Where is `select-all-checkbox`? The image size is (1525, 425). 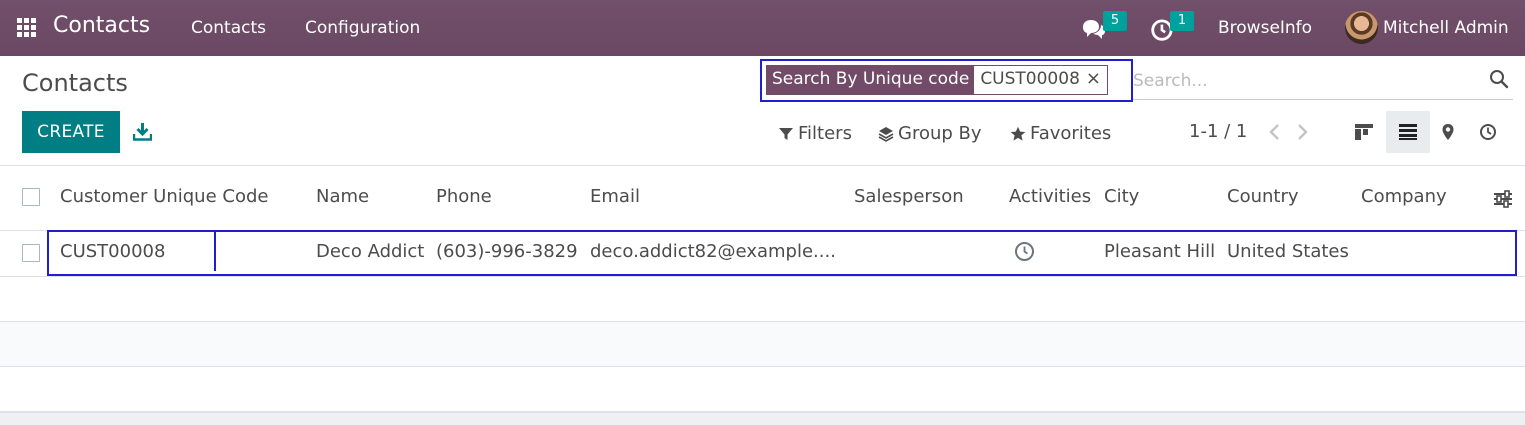 select-all-checkbox is located at coordinates (31, 197).